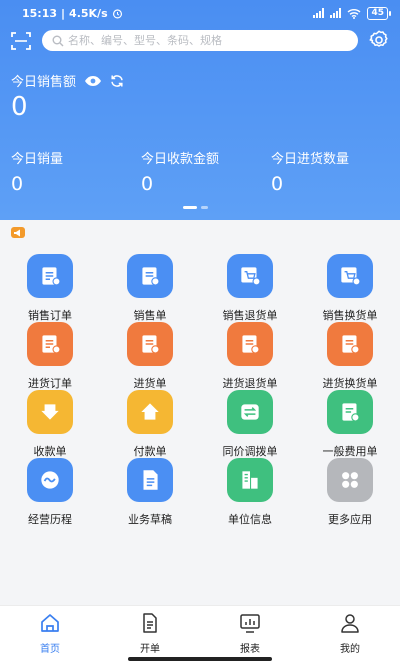 Image resolution: width=400 pixels, height=666 pixels. I want to click on payment-icon, so click(150, 412).